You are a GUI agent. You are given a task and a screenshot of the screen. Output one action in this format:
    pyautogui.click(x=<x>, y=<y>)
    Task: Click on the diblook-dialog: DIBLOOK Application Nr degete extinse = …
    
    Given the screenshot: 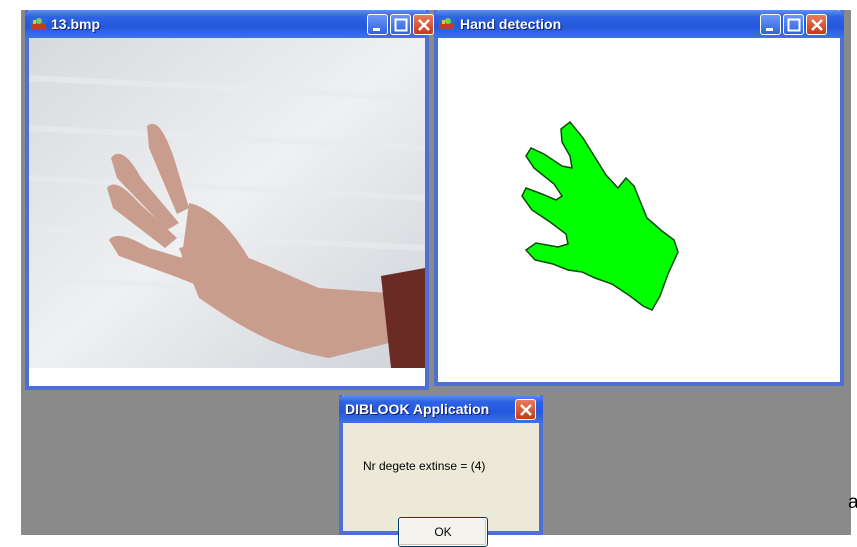 What is the action you would take?
    pyautogui.click(x=441, y=471)
    